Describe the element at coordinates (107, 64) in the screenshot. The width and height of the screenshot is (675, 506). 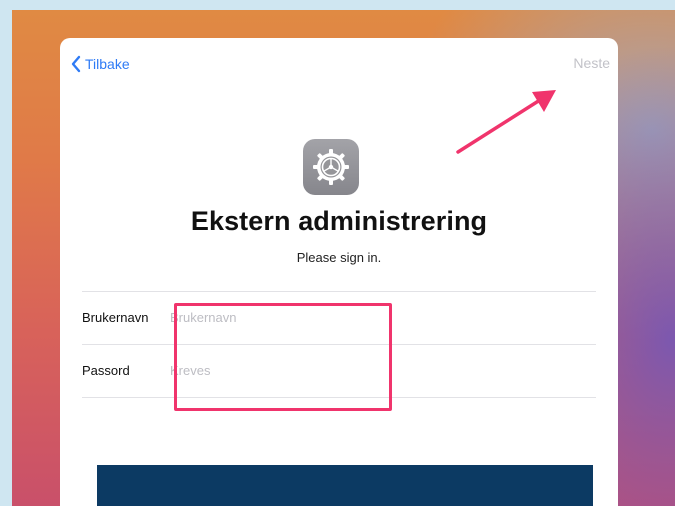
I see `back-button-label: Tilbake` at that location.